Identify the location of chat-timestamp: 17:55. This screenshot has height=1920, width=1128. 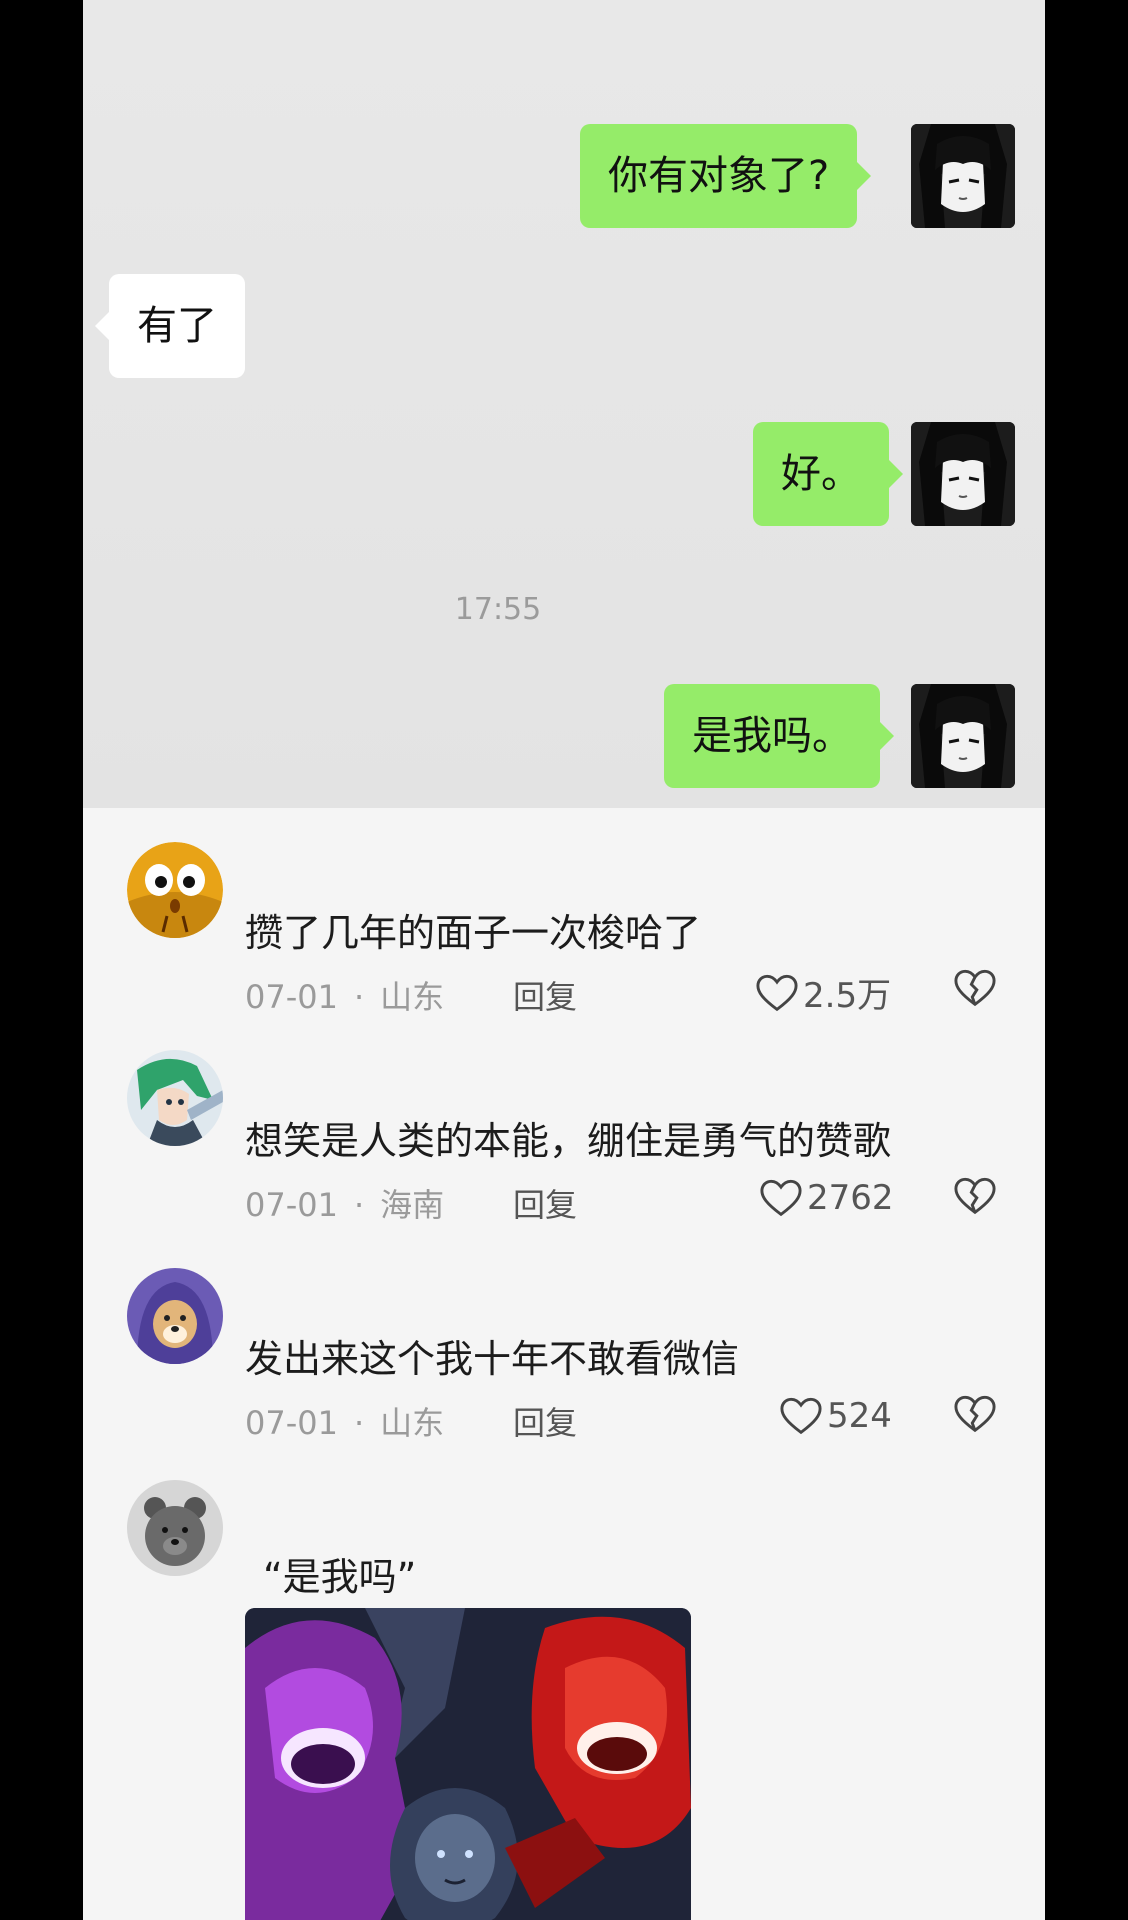
(498, 609).